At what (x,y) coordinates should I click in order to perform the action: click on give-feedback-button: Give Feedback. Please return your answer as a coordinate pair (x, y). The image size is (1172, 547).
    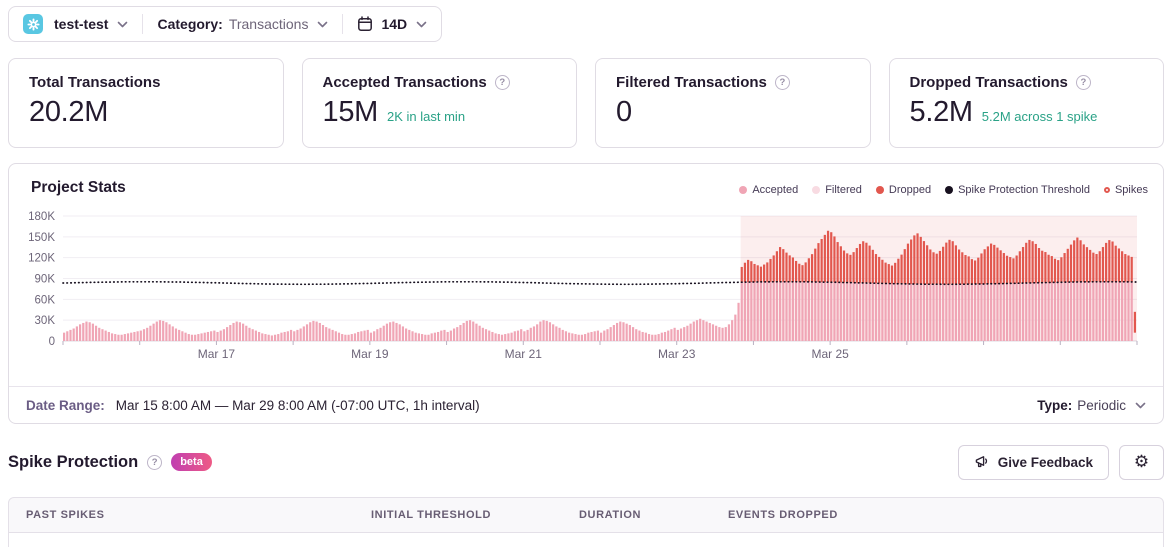
    Looking at the image, I should click on (1033, 462).